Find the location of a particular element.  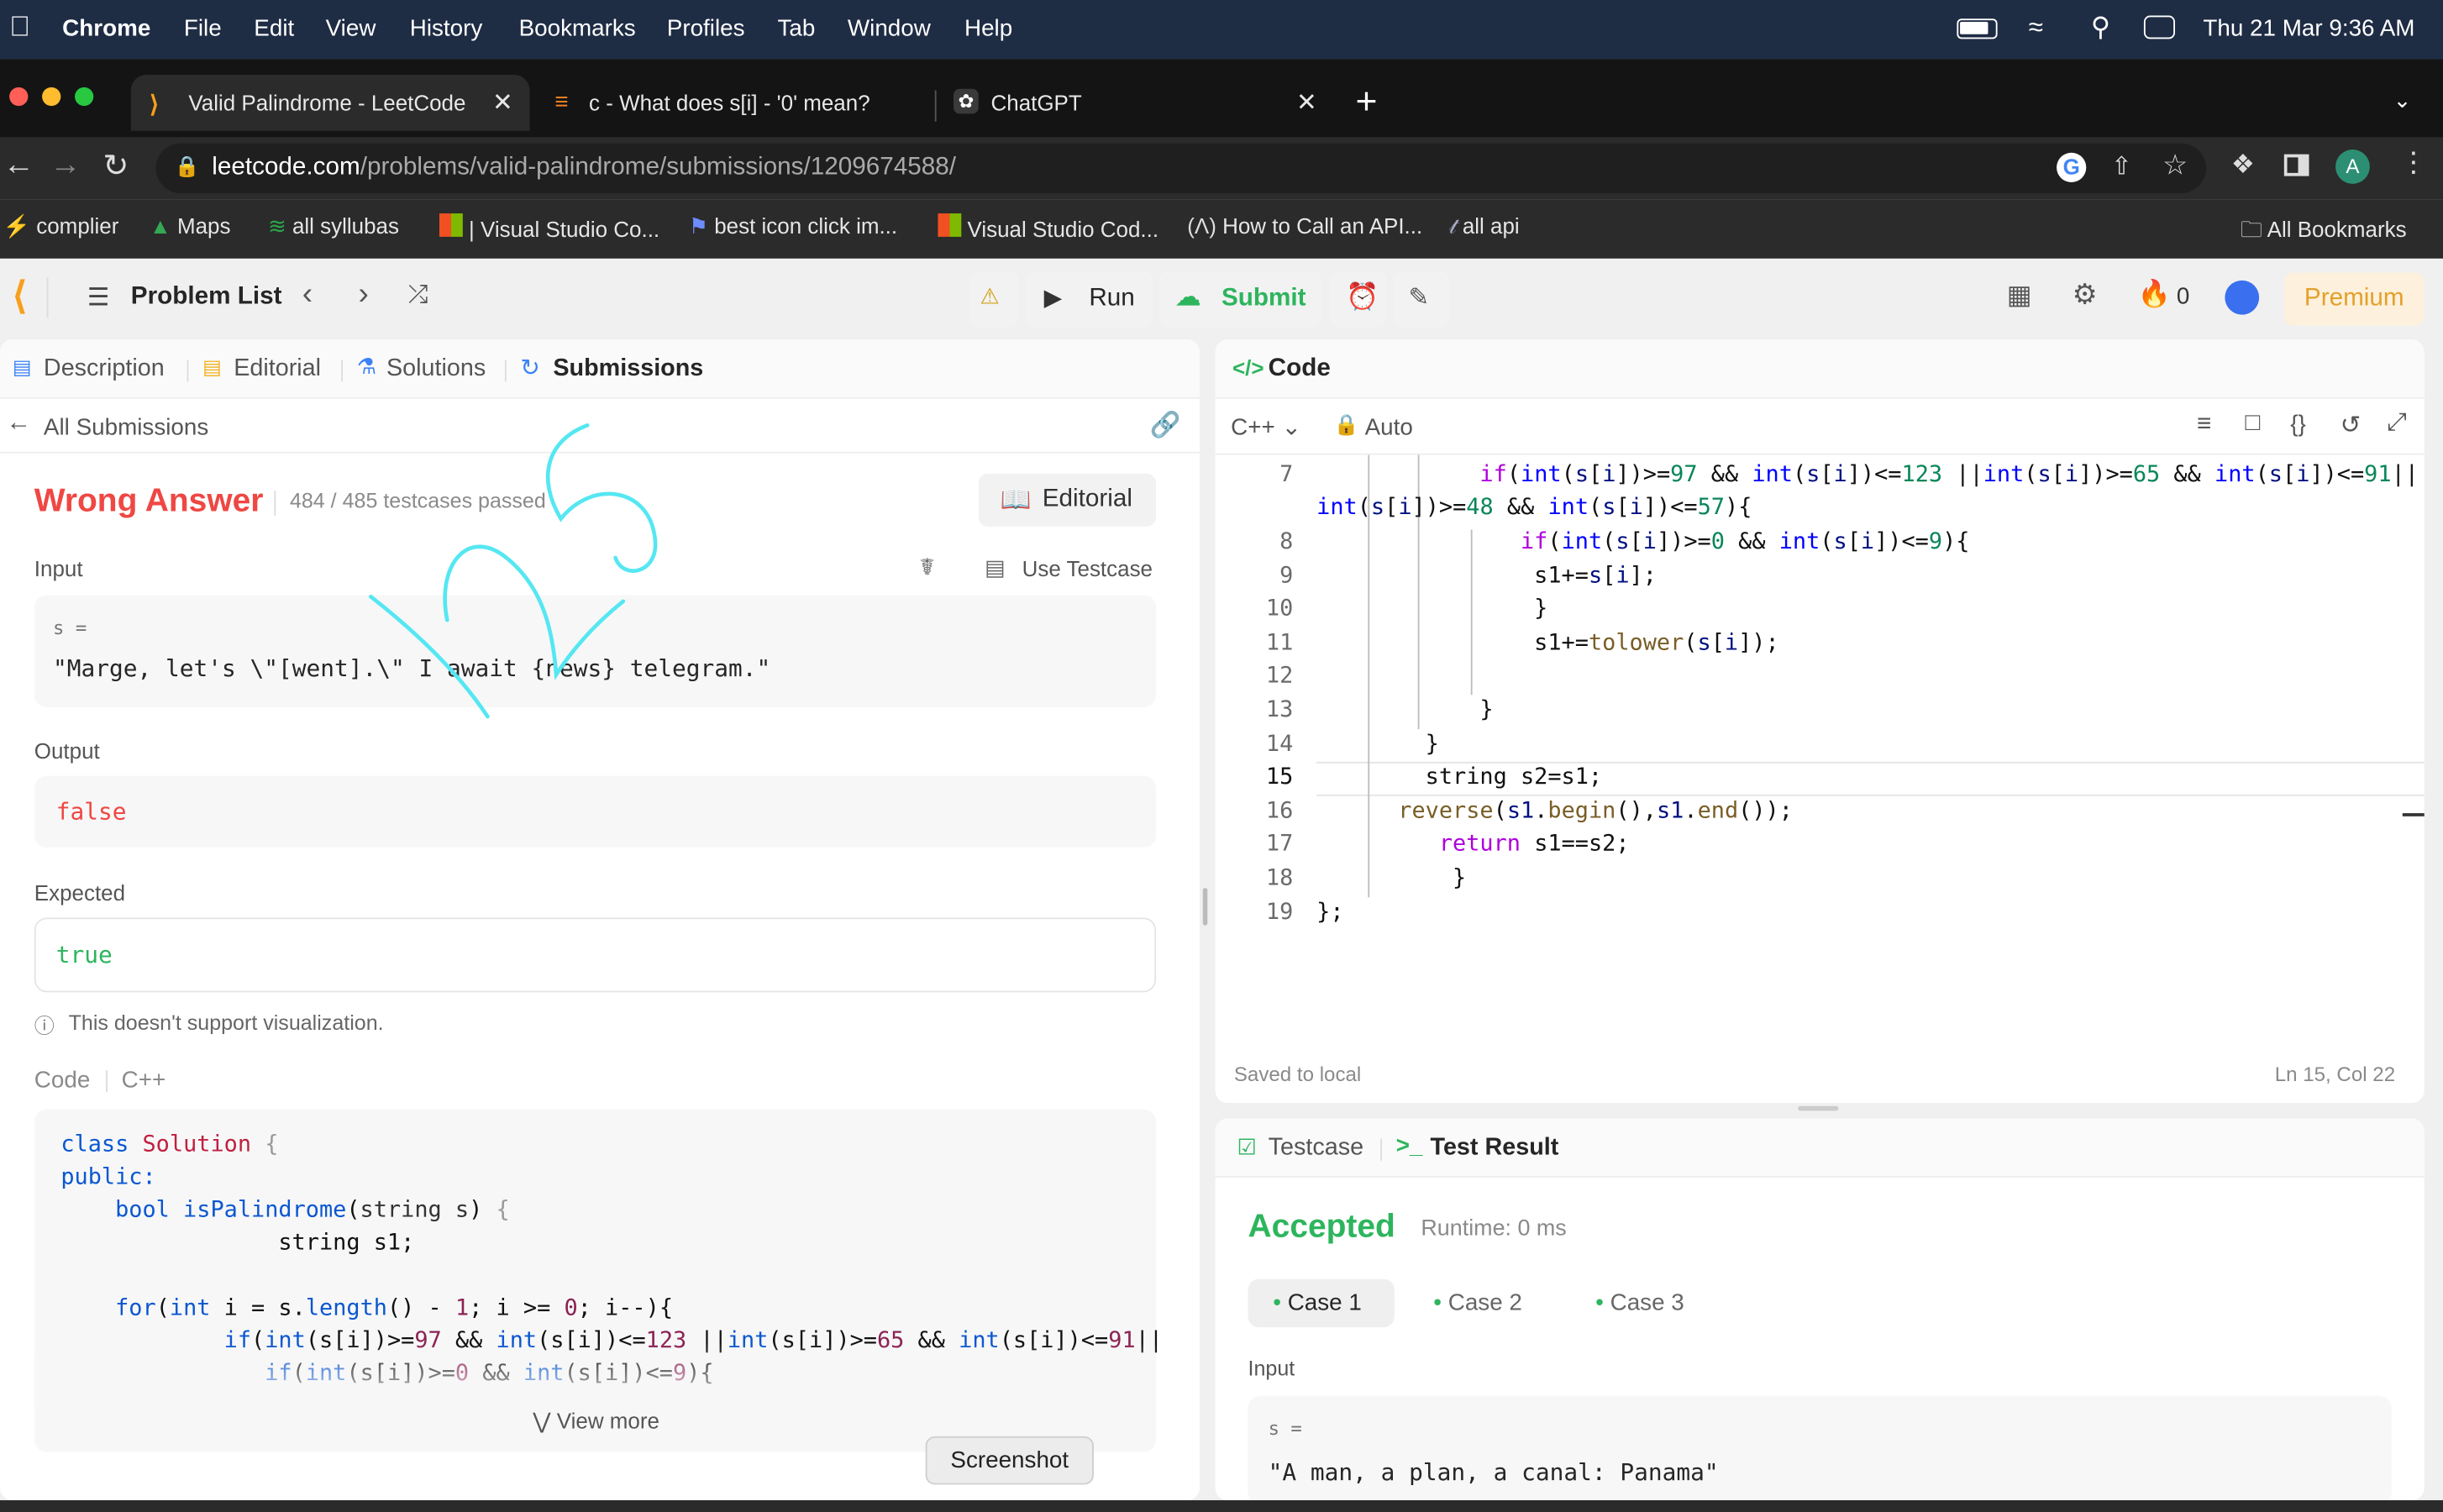

menu-profiles: Profiles is located at coordinates (706, 29).